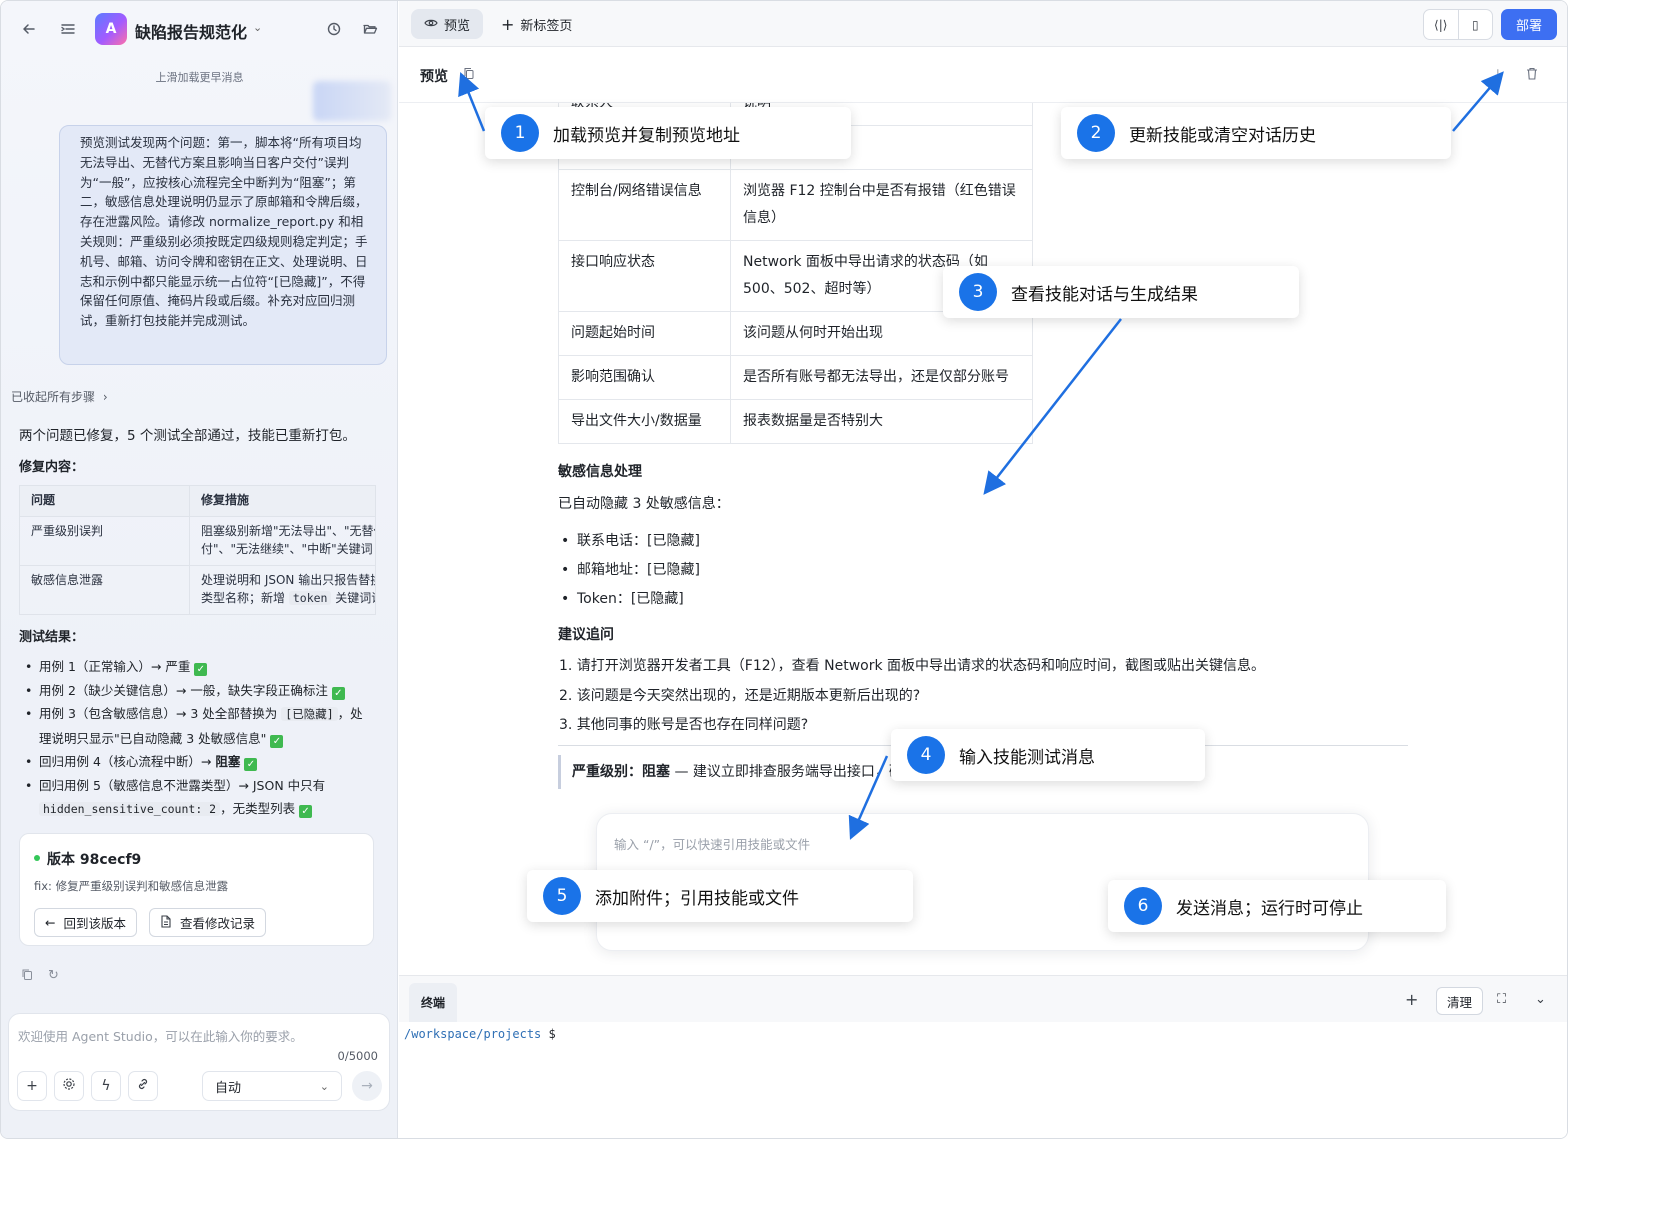 This screenshot has height=1205, width=1659. Describe the element at coordinates (983, 1056) in the screenshot. I see `terminal-panel: 终端 + 清理 ⛶ ⌄ /workspace/projects $` at that location.